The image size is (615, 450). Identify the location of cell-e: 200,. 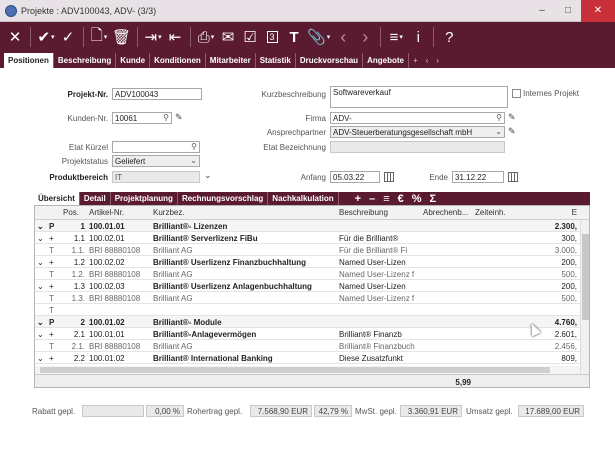
(569, 262).